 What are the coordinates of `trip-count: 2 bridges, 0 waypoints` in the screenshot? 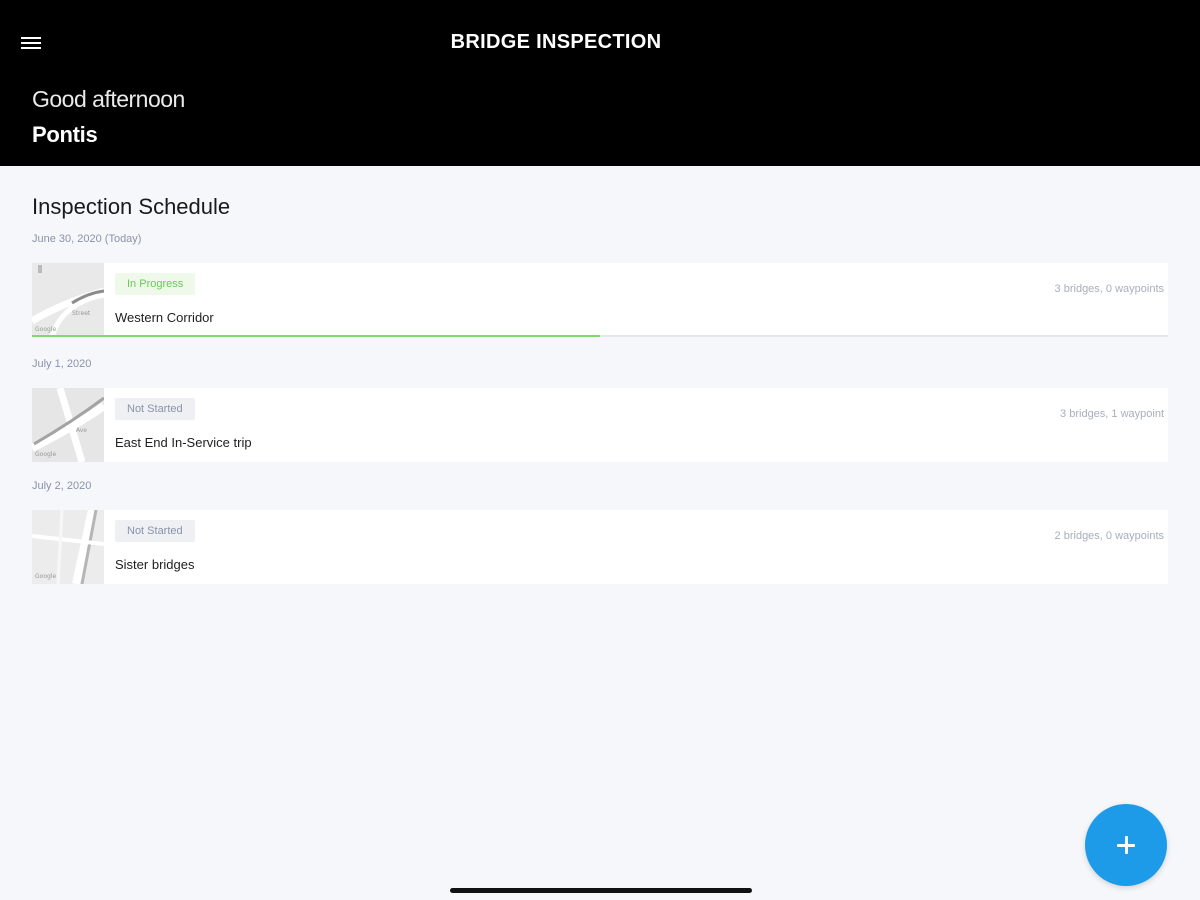 It's located at (1109, 536).